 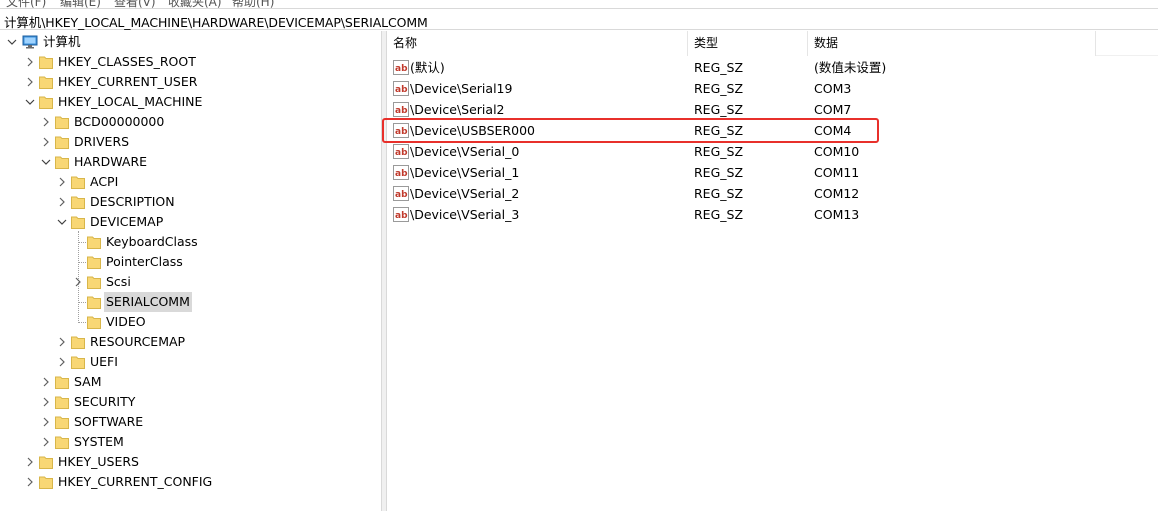 What do you see at coordinates (837, 172) in the screenshot?
I see `value-data: COM11` at bounding box center [837, 172].